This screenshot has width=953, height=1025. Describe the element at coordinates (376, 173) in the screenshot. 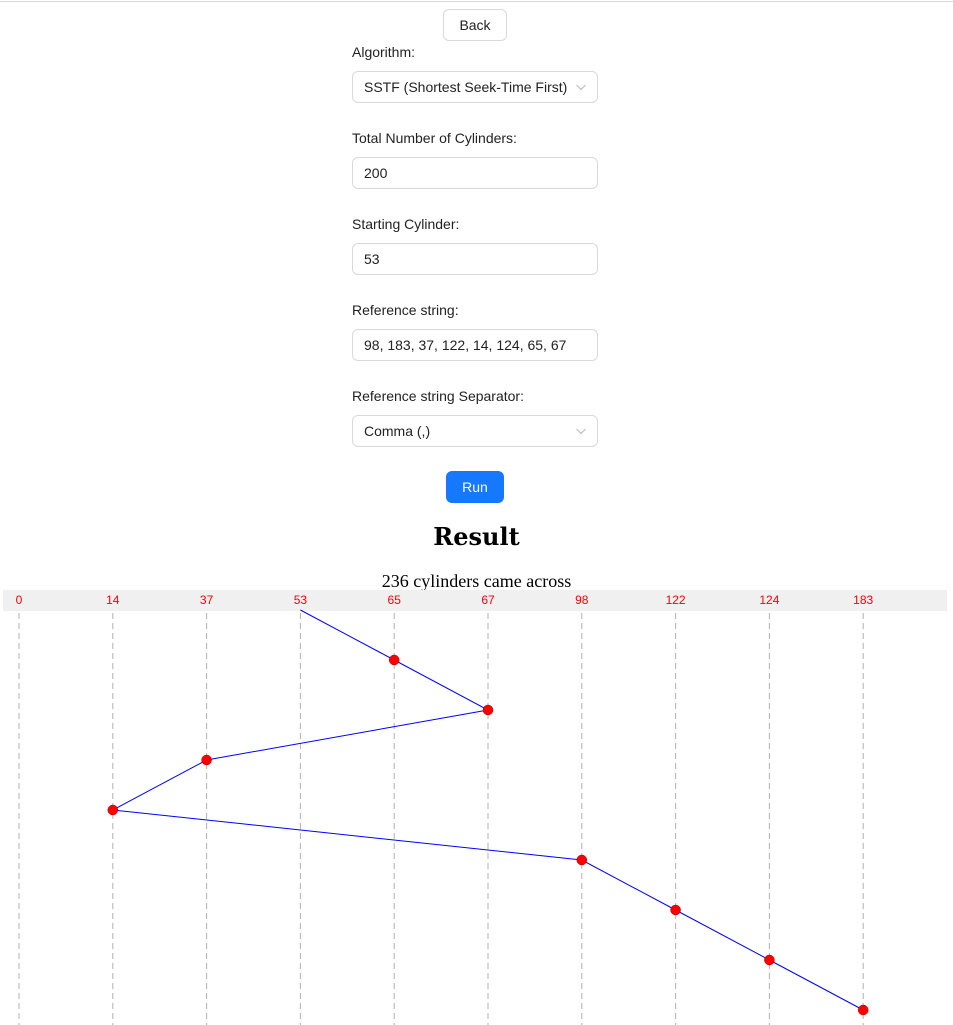

I see `total-cylinders-value: 200` at that location.